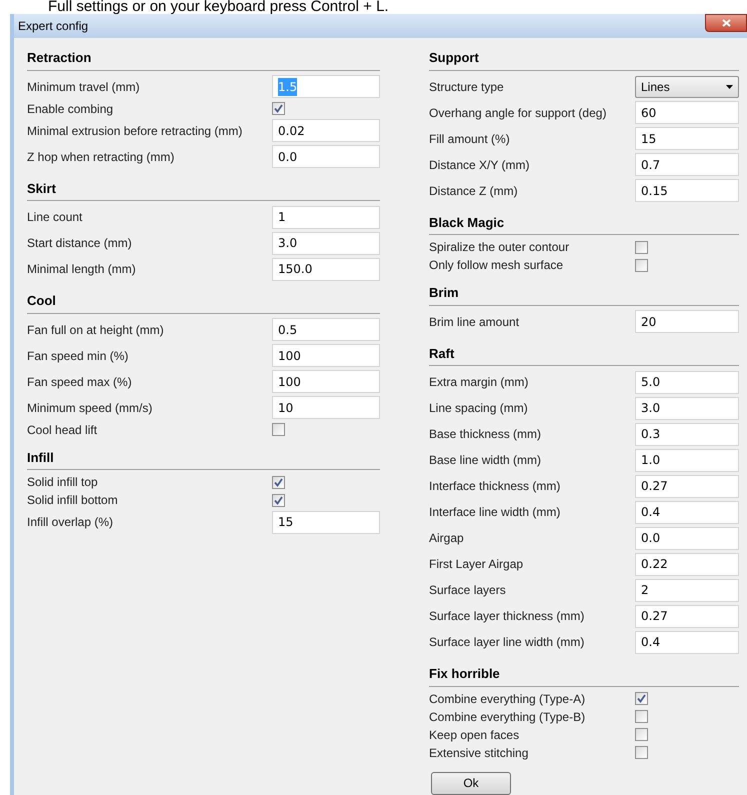  Describe the element at coordinates (687, 112) in the screenshot. I see `input-field: 60` at that location.